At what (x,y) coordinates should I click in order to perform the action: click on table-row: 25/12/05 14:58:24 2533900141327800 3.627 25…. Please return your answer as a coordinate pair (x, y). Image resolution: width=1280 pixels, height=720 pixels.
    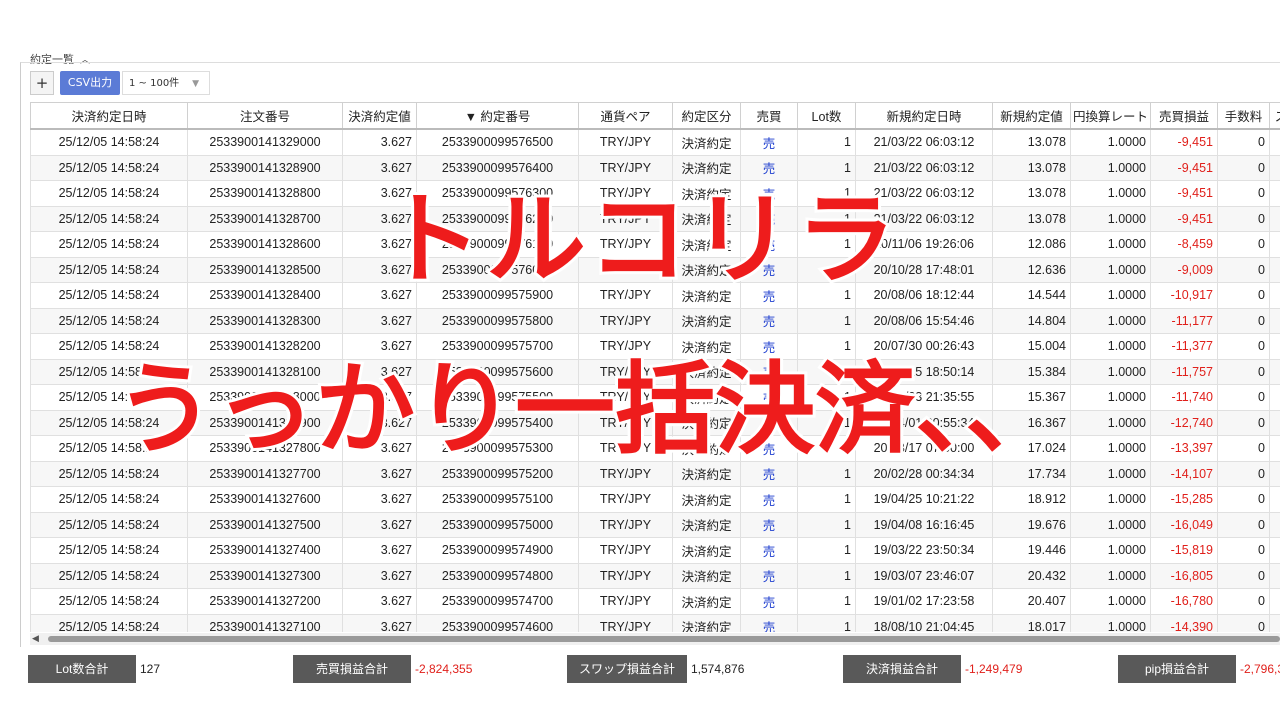
    Looking at the image, I should click on (655, 448).